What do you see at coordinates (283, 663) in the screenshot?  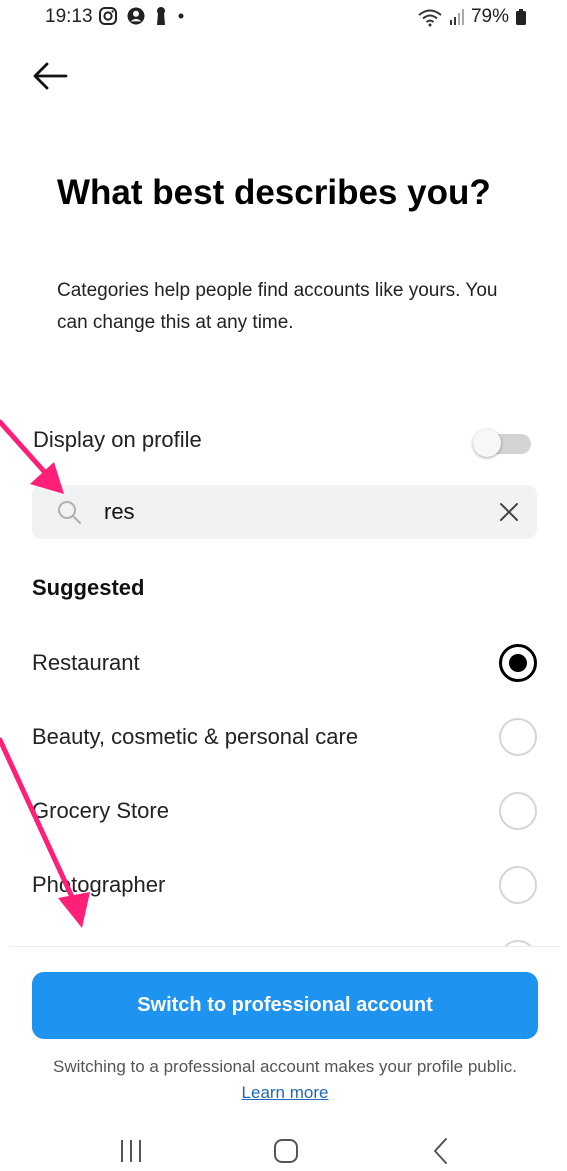 I see `category-row-restaurant: Restaurant` at bounding box center [283, 663].